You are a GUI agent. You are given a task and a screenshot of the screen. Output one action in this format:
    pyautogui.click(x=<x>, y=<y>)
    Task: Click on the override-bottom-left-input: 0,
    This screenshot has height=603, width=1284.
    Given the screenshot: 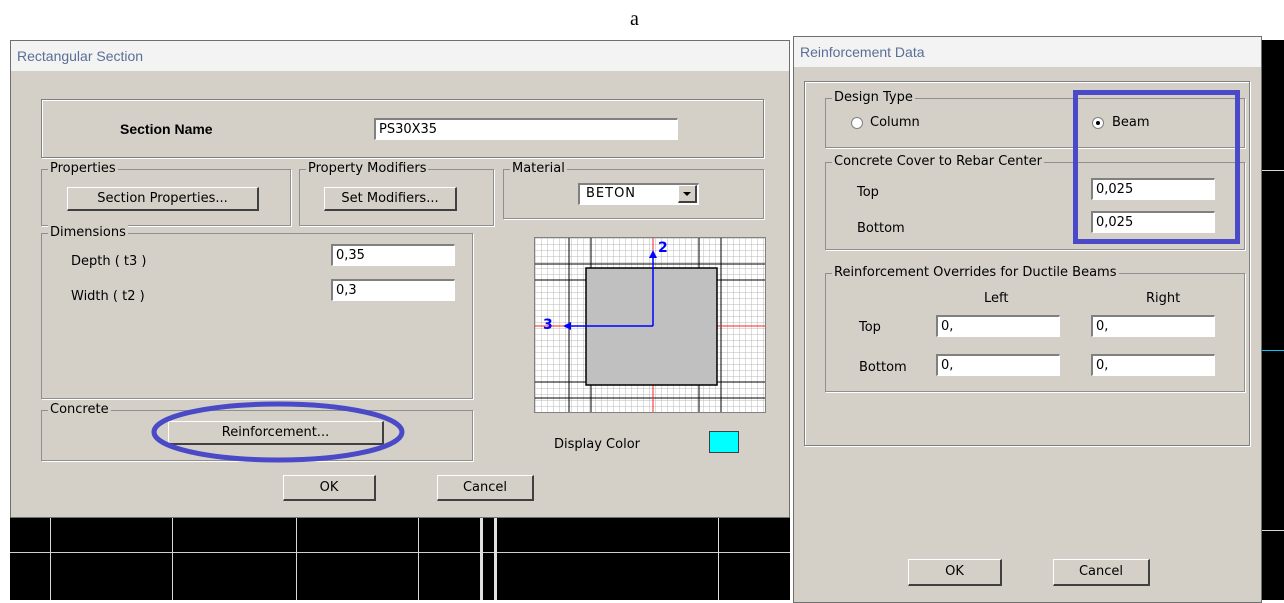 What is the action you would take?
    pyautogui.click(x=998, y=365)
    